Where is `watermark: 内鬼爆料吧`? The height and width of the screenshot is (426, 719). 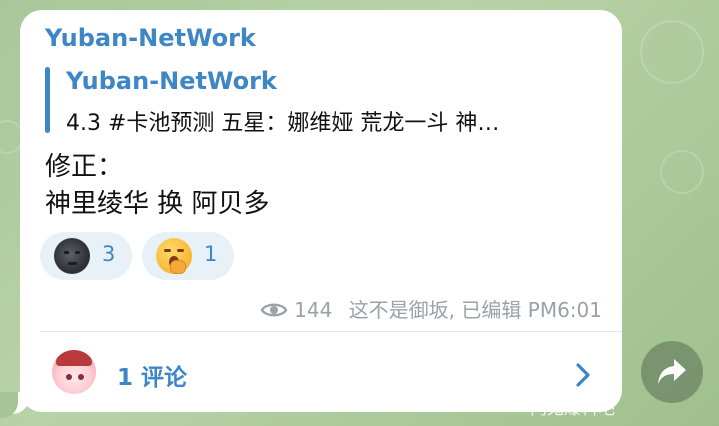
watermark: 内鬼爆料吧 is located at coordinates (572, 409).